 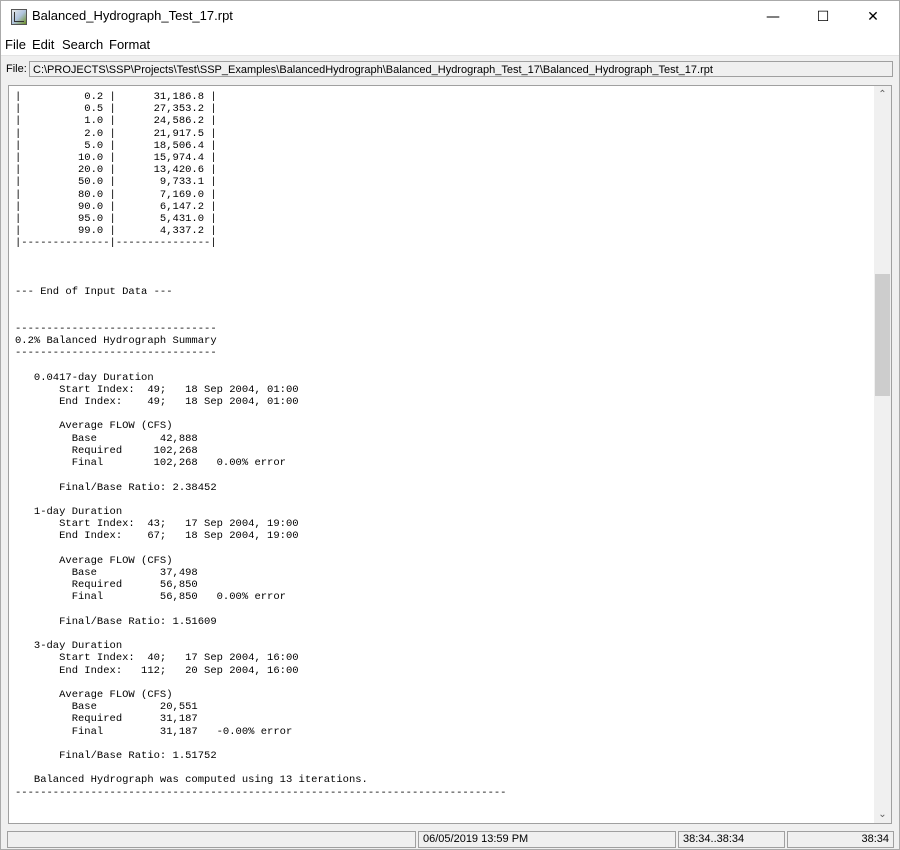 I want to click on title-bar: Balanced_Hydrograph_Test_17.rpt — ☐ ✕, so click(x=450, y=17).